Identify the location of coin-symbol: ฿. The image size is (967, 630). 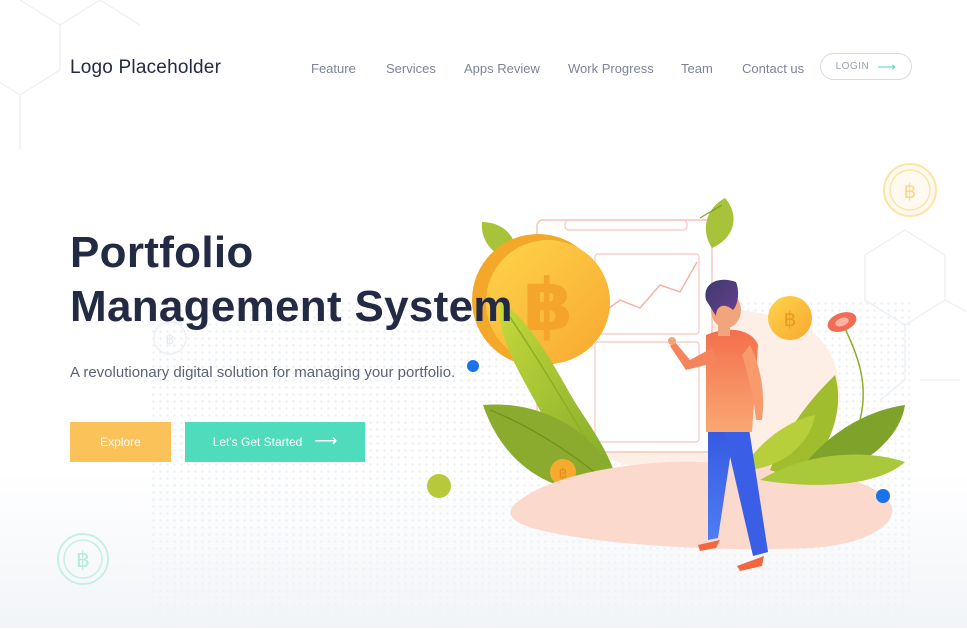
(790, 319).